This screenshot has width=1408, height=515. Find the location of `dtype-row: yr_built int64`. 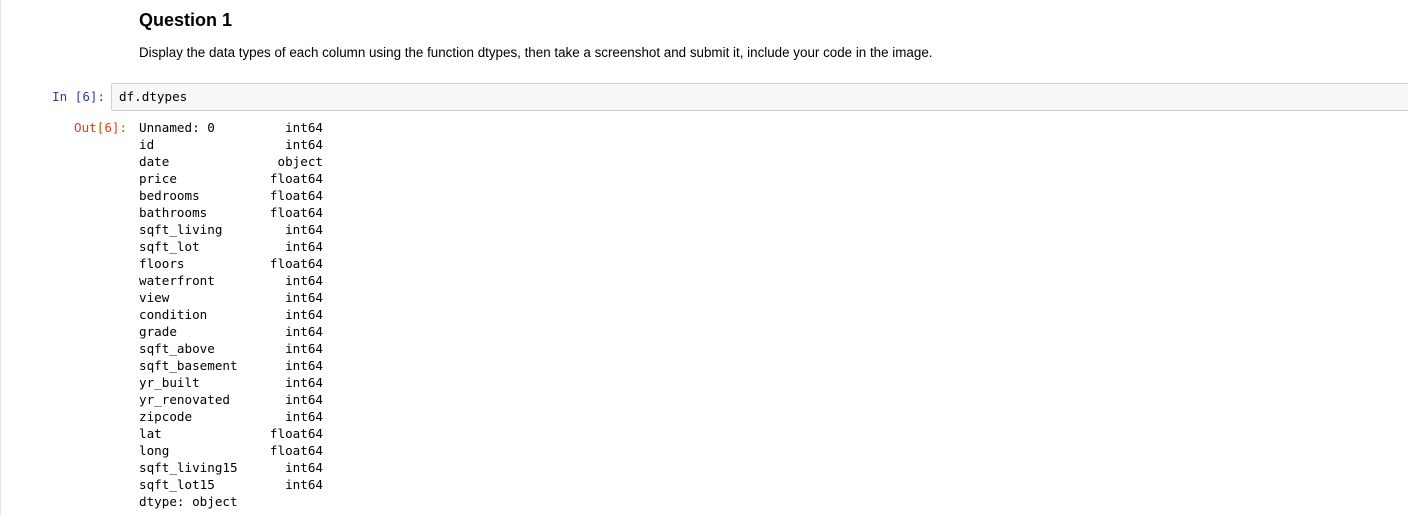

dtype-row: yr_built int64 is located at coordinates (269, 382).